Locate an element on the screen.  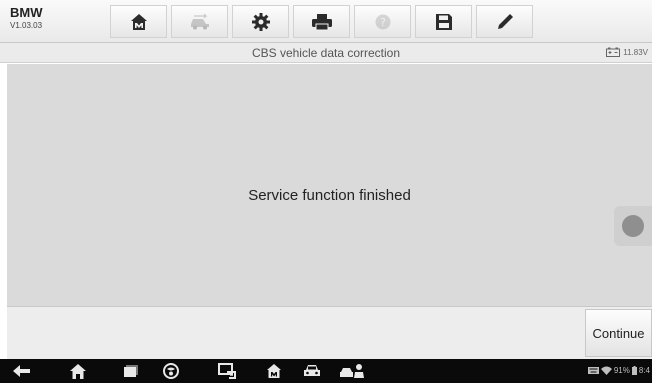
mb-home-icon is located at coordinates (274, 371).